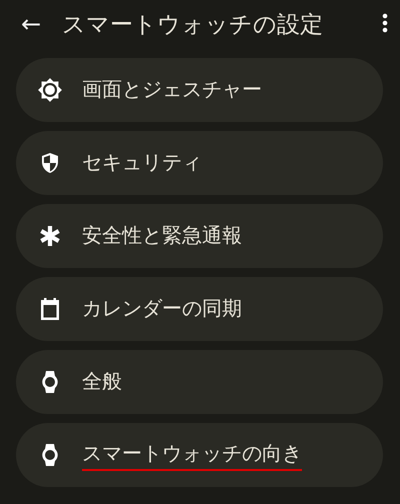 This screenshot has width=400, height=504. I want to click on underlined-label: スマートウォッチの向き, so click(192, 455).